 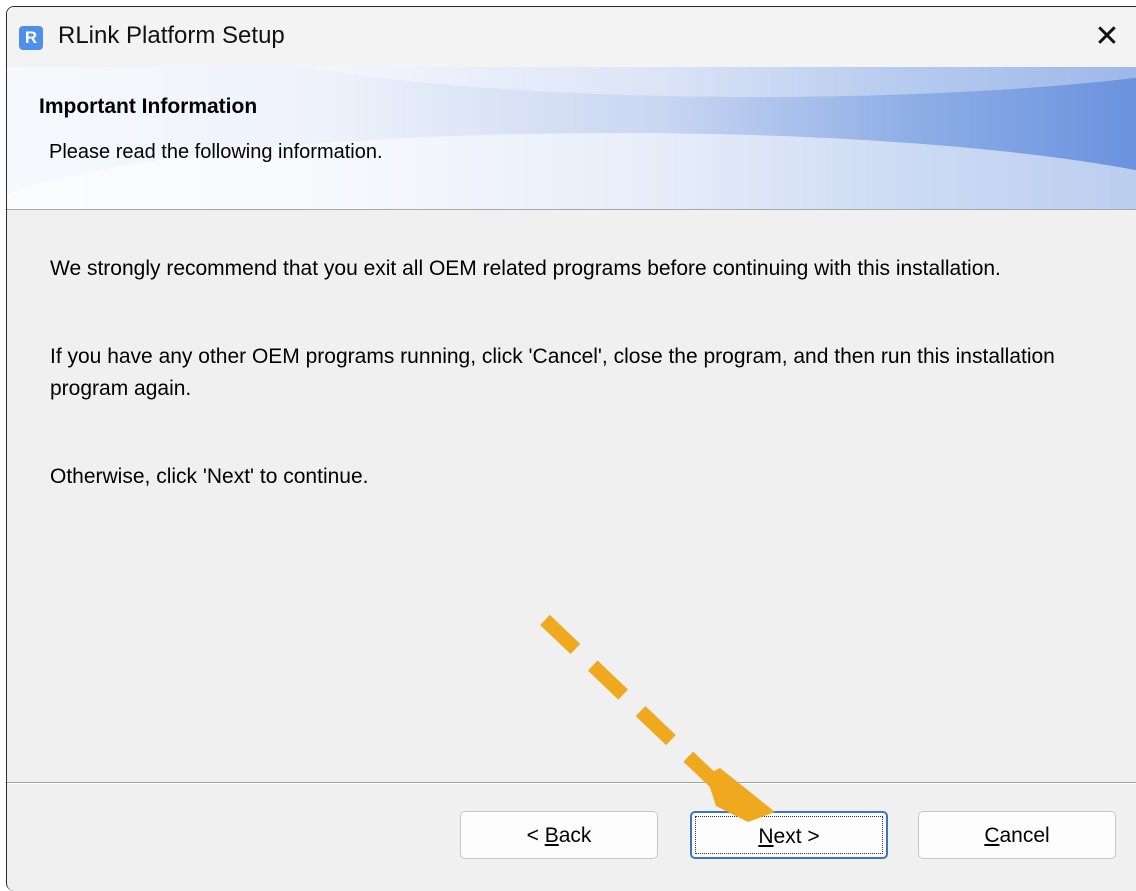 I want to click on footer-divider-highlight, so click(x=571, y=783).